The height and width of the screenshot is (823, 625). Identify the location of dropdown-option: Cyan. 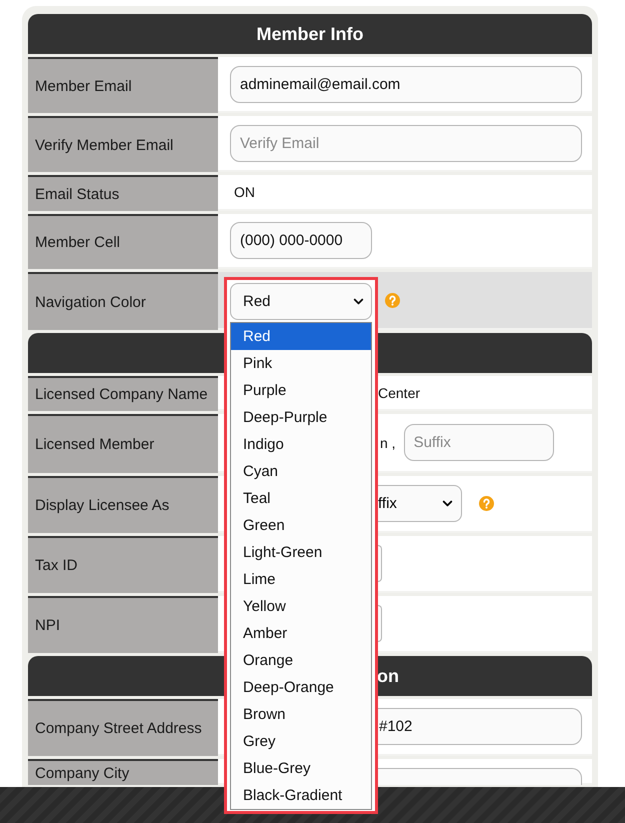
(301, 471).